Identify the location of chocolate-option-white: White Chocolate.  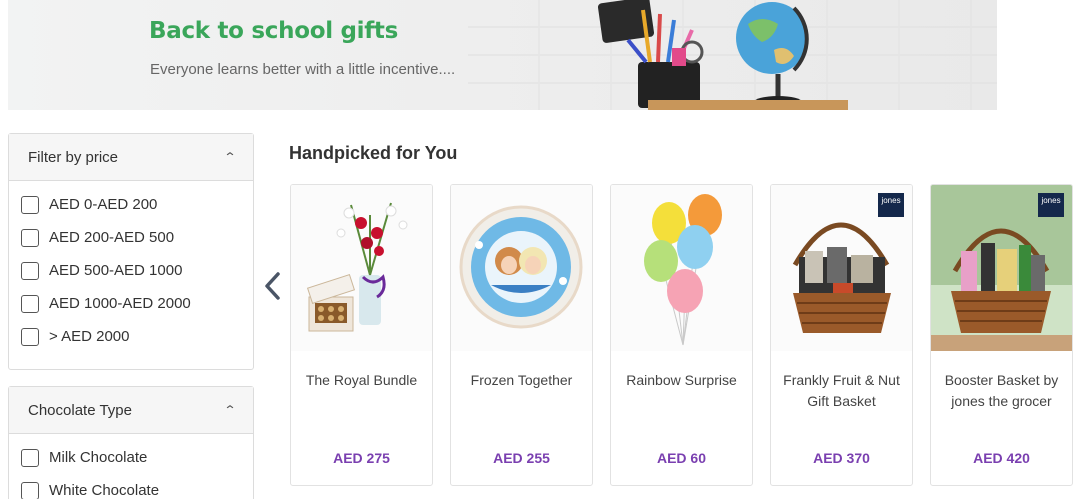
(131, 486).